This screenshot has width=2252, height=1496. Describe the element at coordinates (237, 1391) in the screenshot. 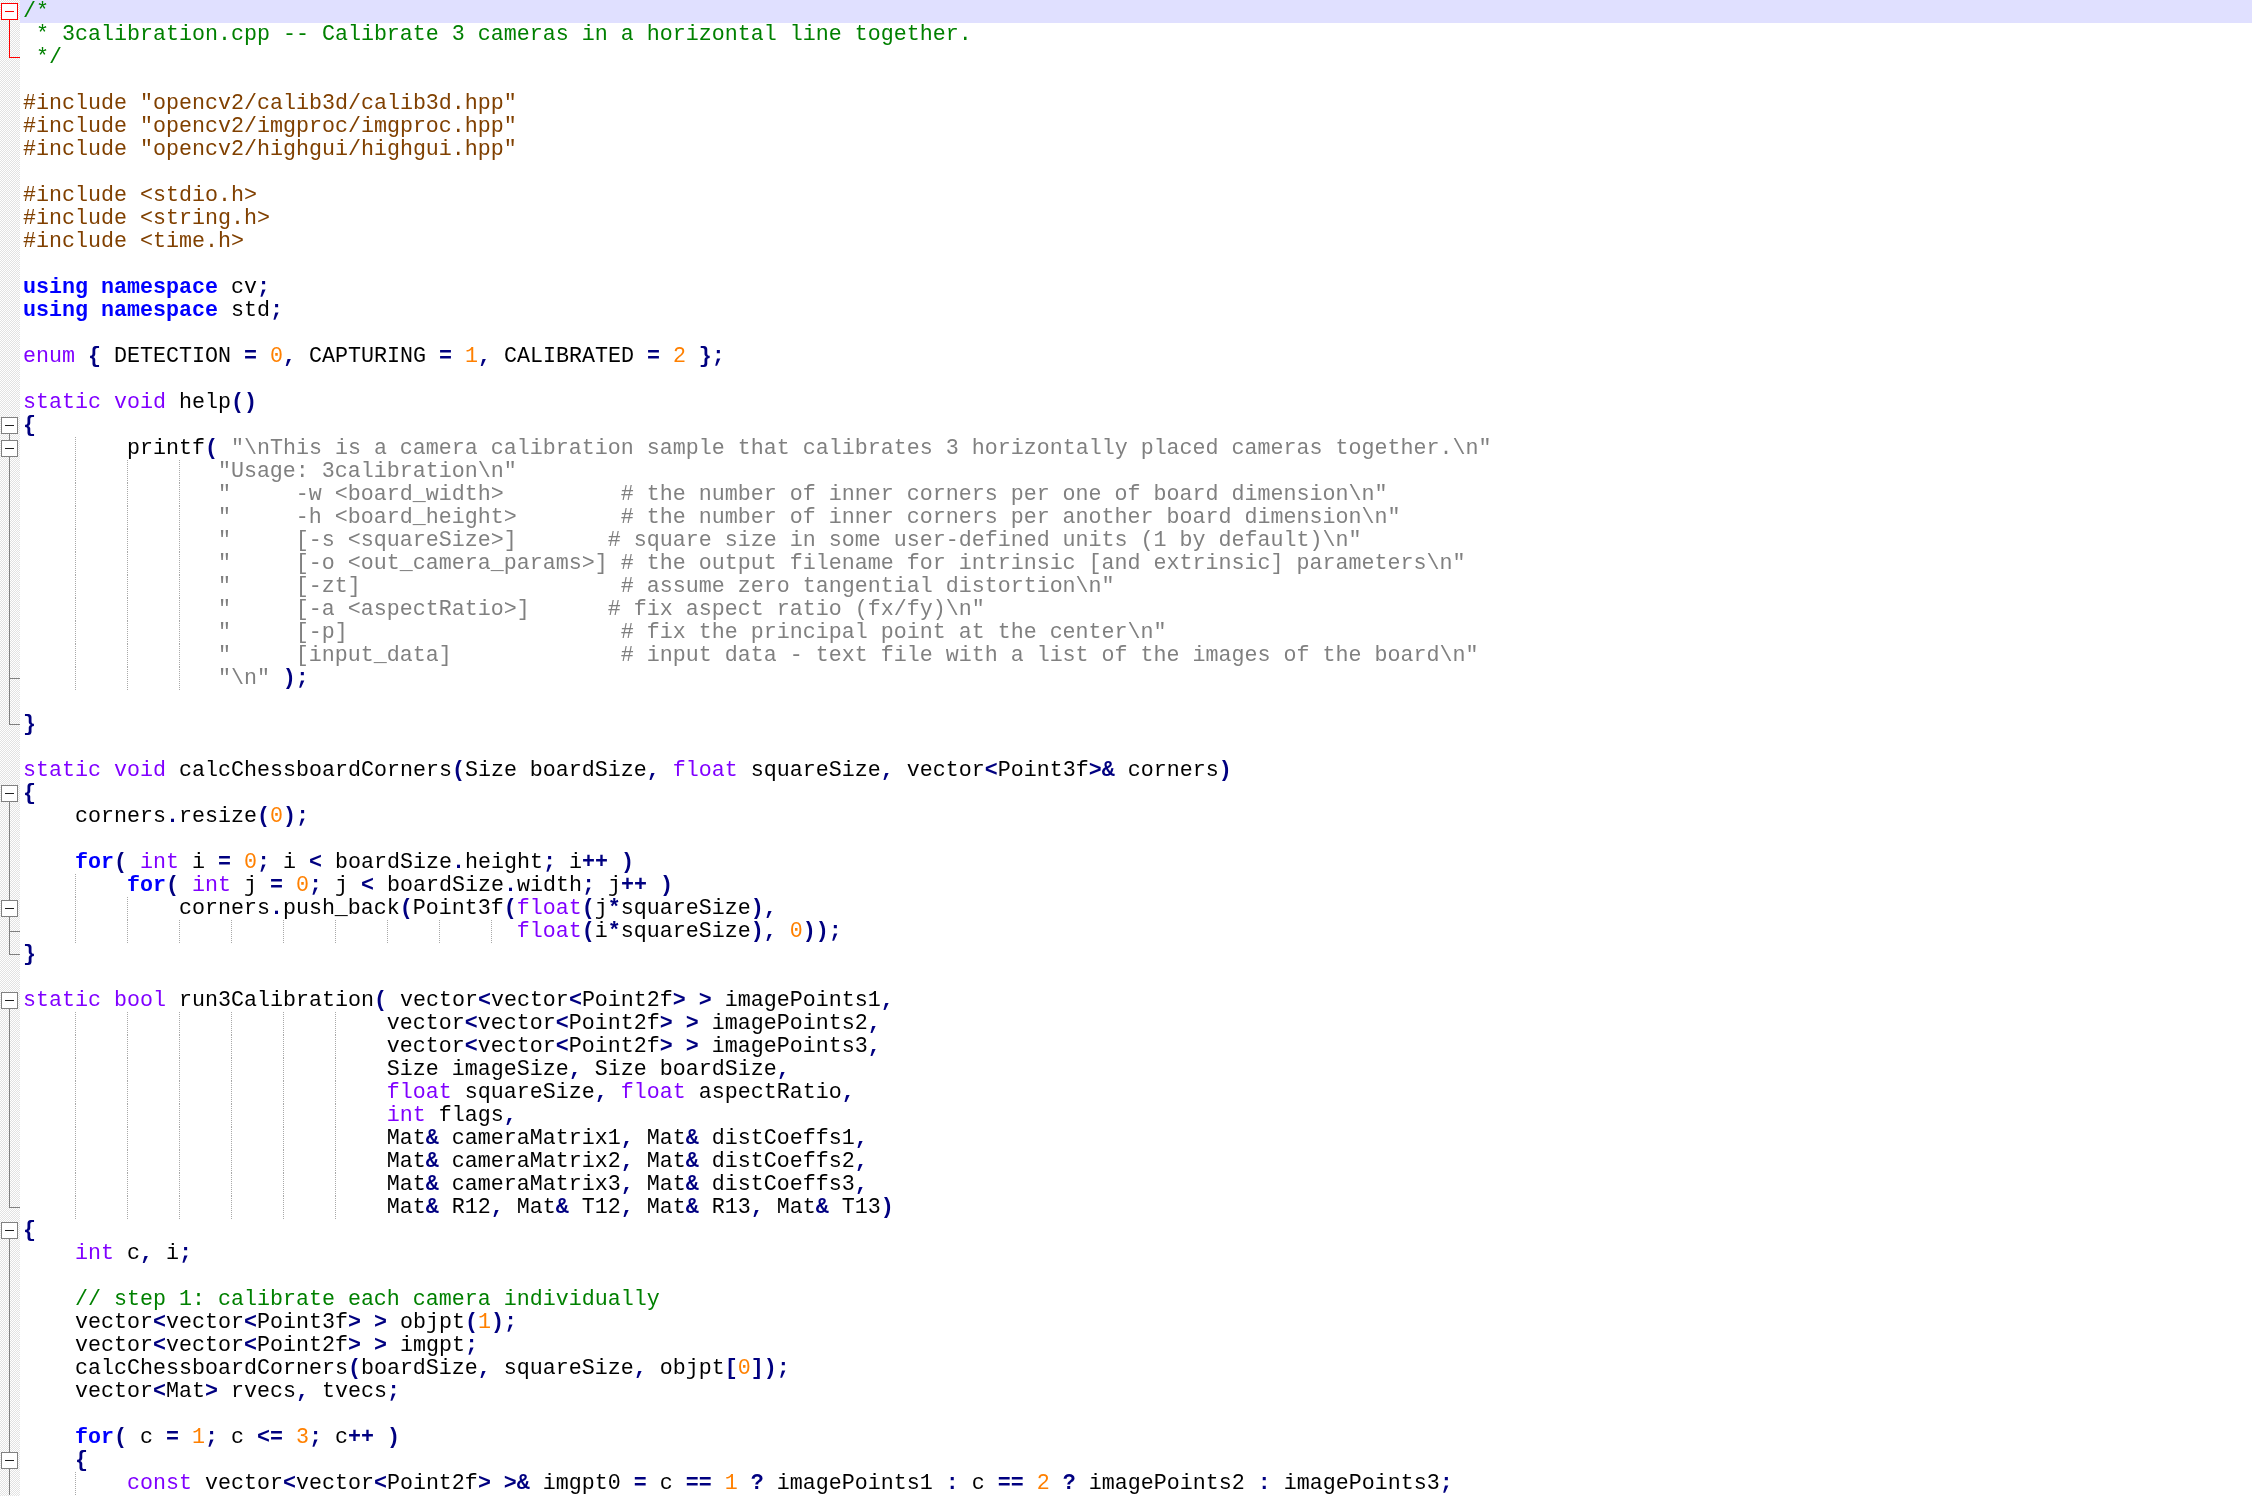

I see `code-line: vector<Mat> rvecs, tvecs;` at that location.